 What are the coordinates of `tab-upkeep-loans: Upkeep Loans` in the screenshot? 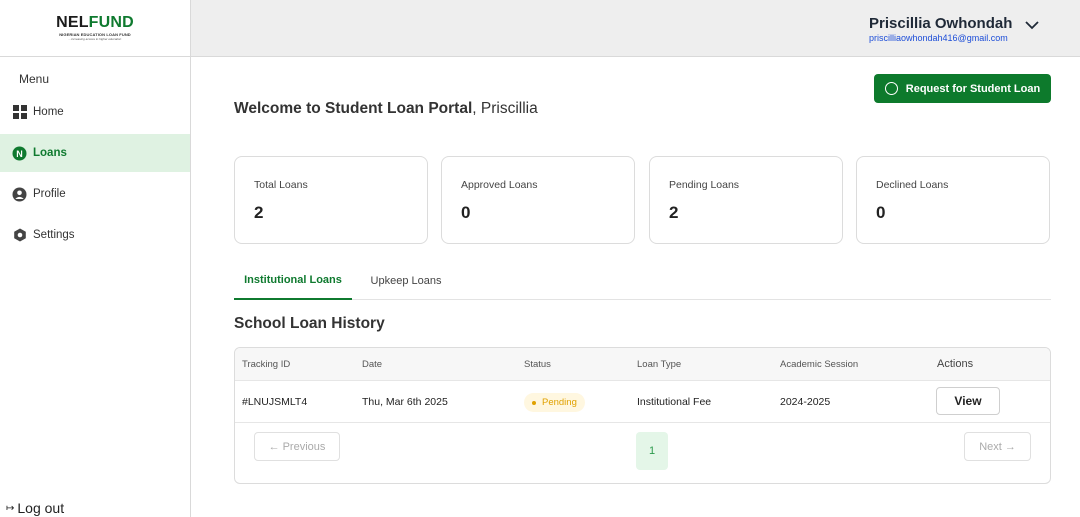 It's located at (406, 281).